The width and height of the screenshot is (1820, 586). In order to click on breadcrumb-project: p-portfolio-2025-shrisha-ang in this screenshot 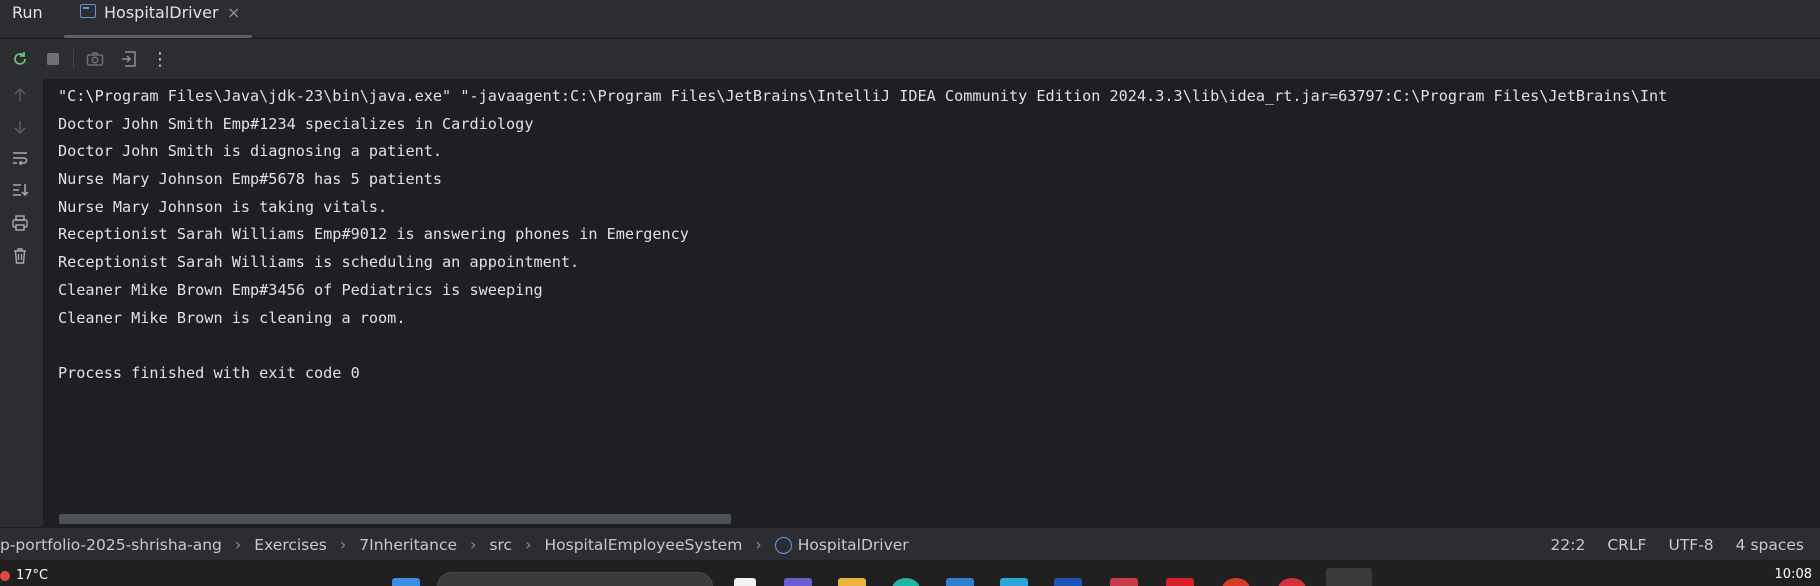, I will do `click(111, 545)`.